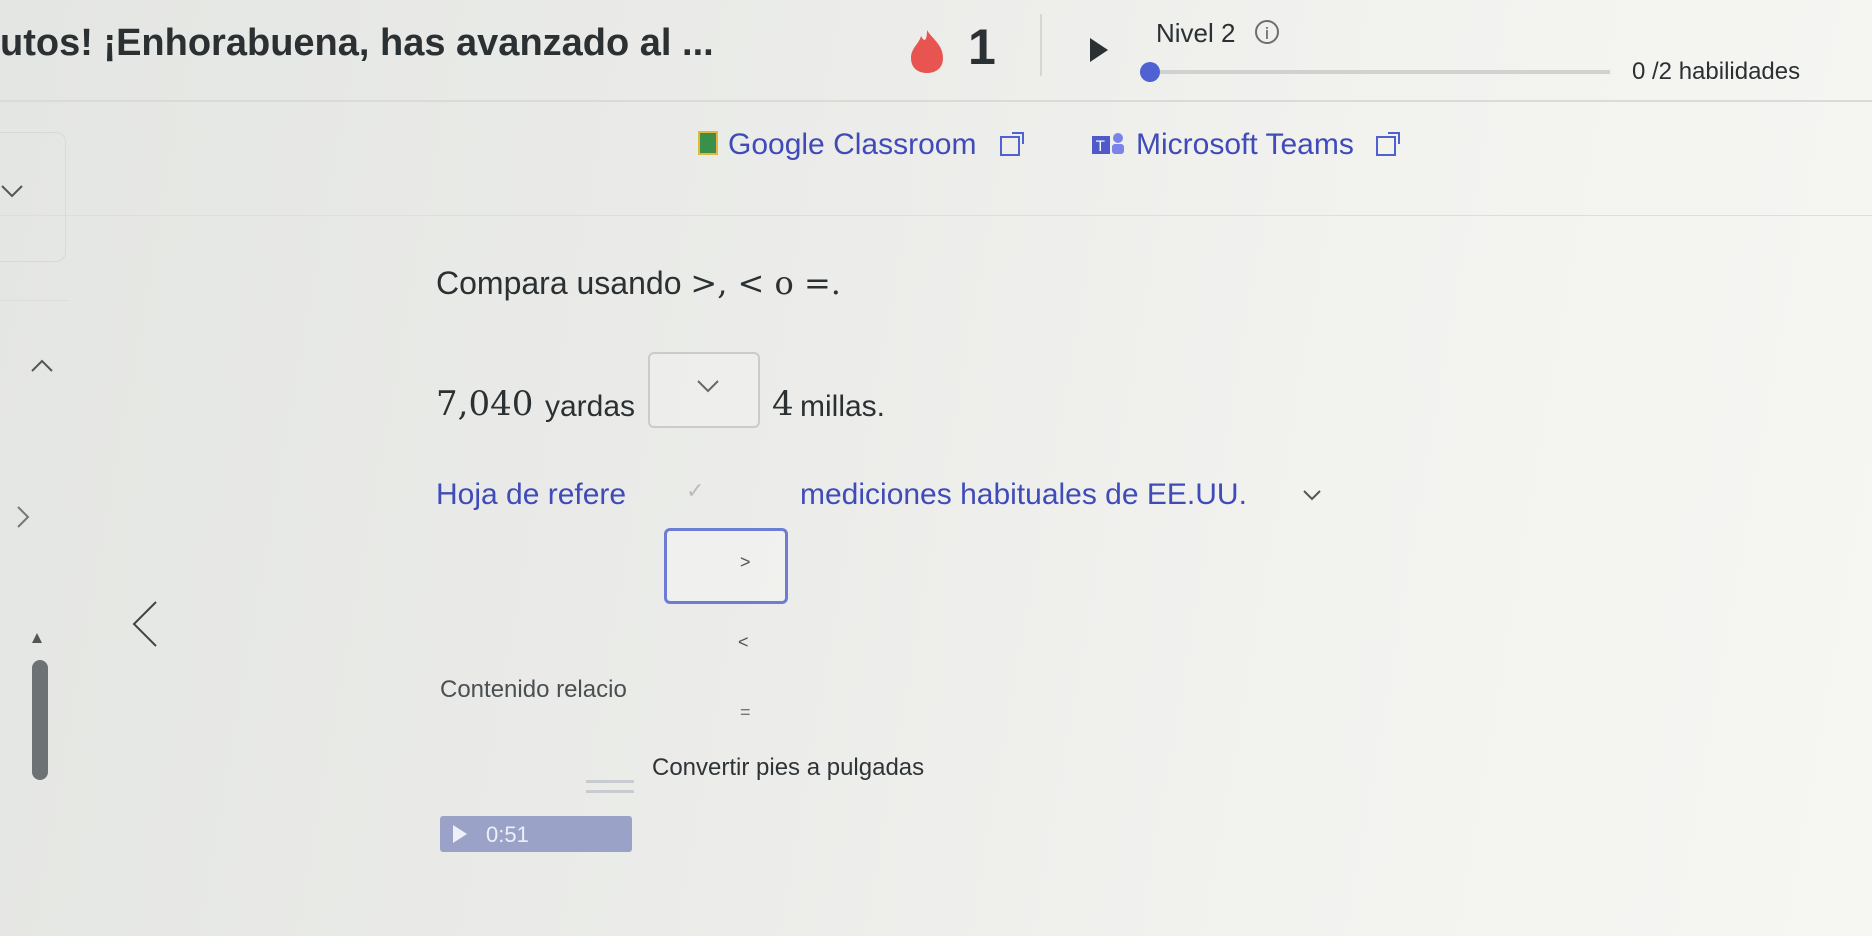  I want to click on question-prompt: Compara usando >, < o =., so click(638, 283).